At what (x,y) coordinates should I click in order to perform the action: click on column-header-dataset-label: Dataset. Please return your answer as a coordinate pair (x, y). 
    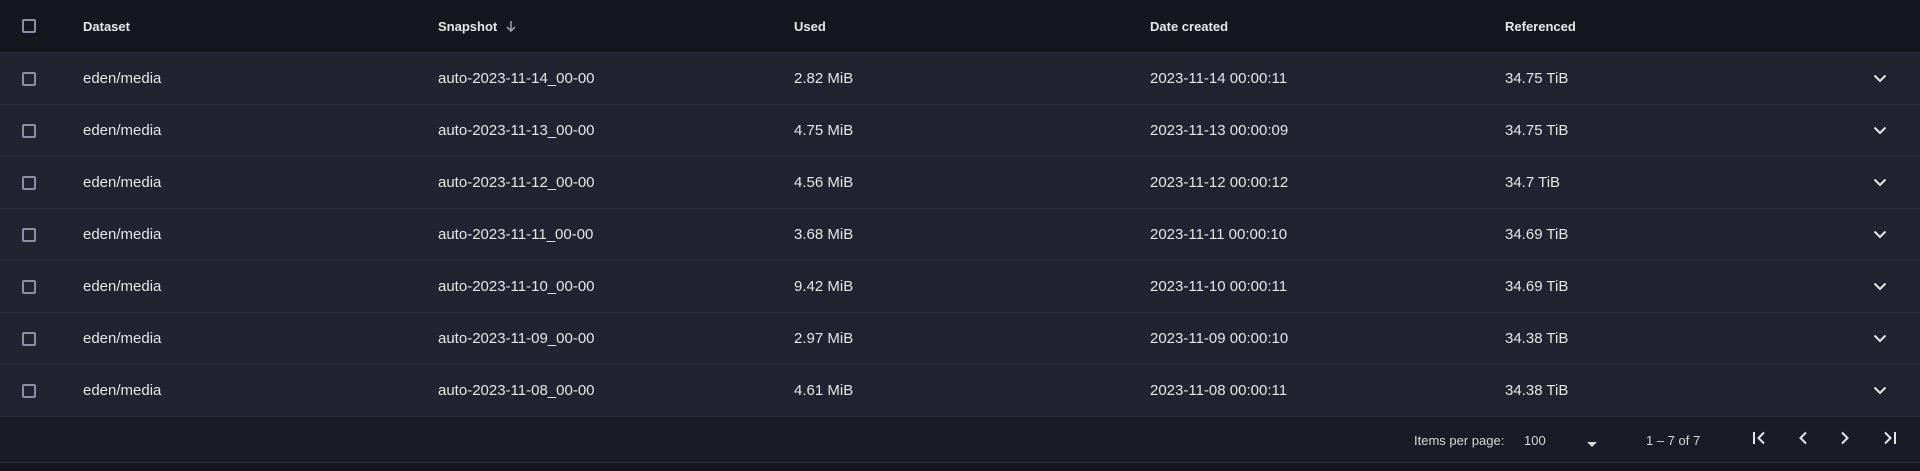
    Looking at the image, I should click on (106, 26).